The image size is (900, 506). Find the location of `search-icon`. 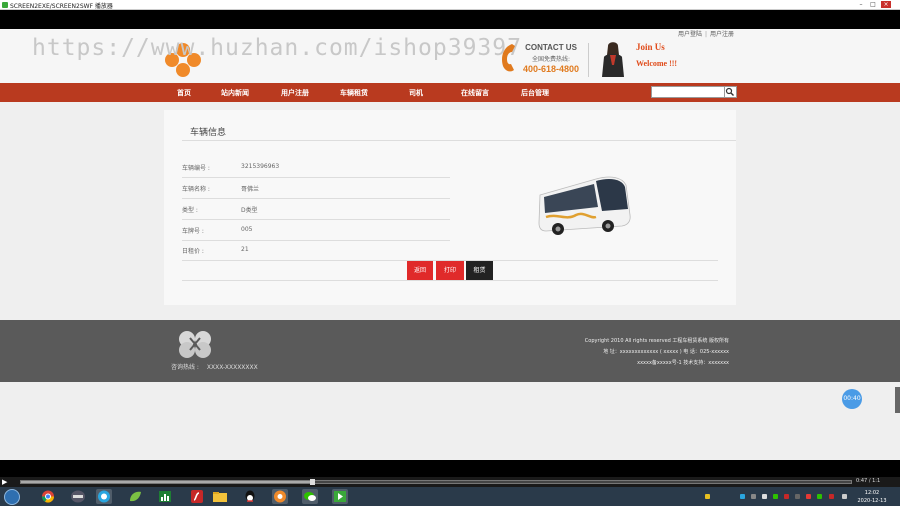

search-icon is located at coordinates (729, 91).